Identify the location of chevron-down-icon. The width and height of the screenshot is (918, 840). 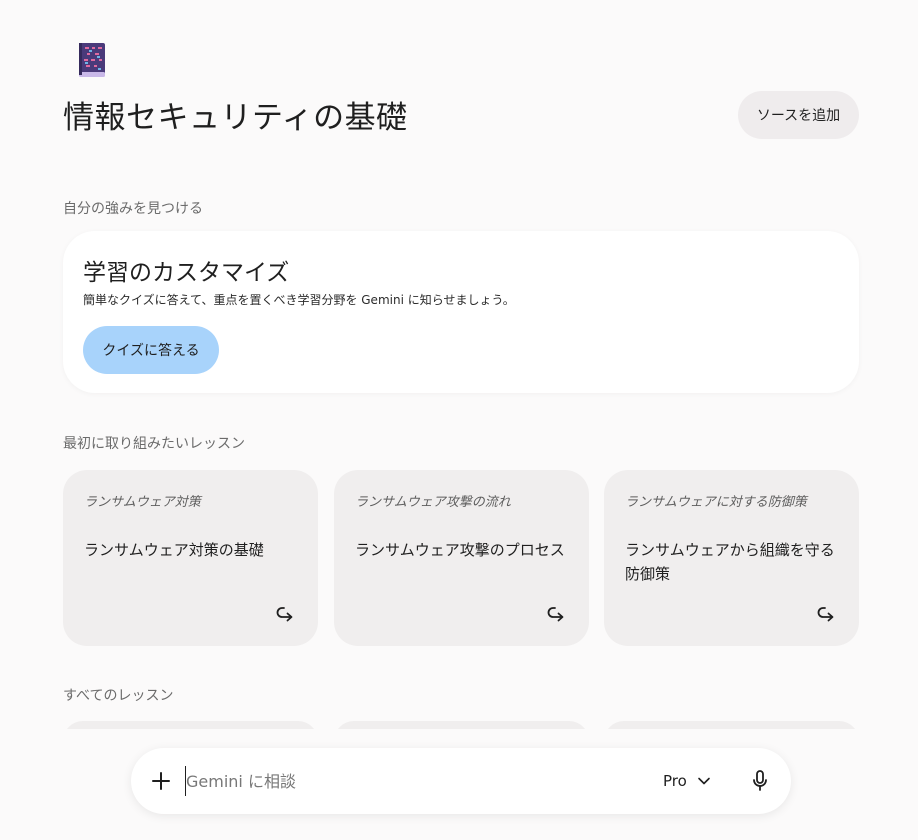
(704, 781).